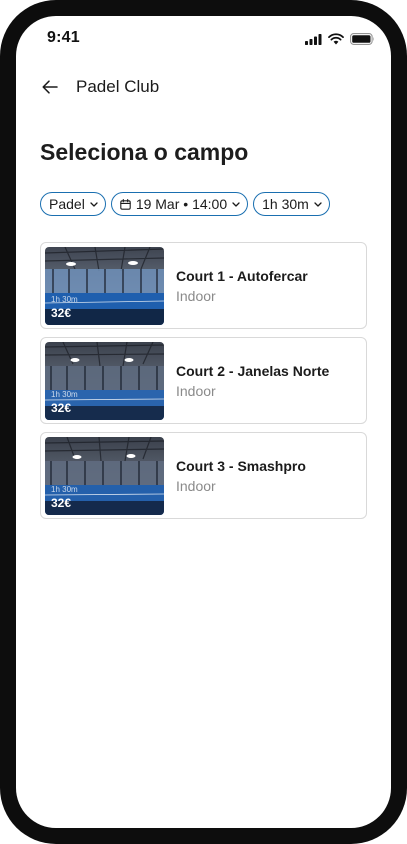 Image resolution: width=407 pixels, height=844 pixels. I want to click on filter-bar: Padel 19 Mar • 14:00 1h 30m, so click(185, 204).